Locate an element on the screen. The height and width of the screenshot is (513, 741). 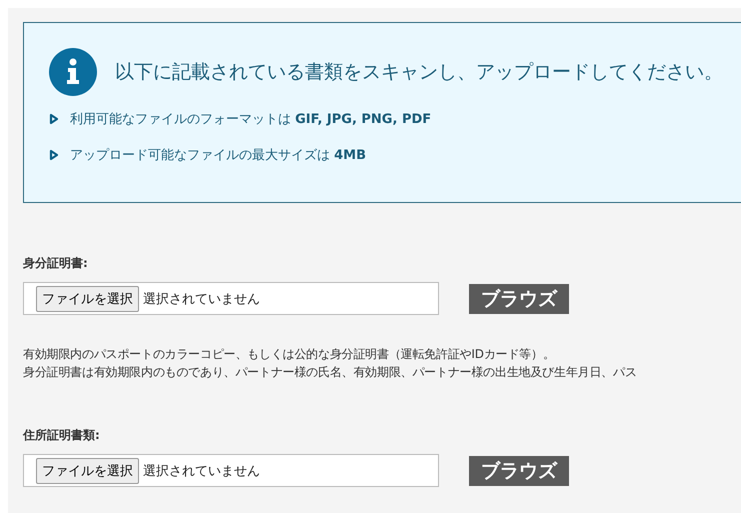
note-text: 身分証明書は有効期限内のものであり、パートナー様の氏名、有効期限、パートナー様の出生地及び生年月日、パス is located at coordinates (330, 372).